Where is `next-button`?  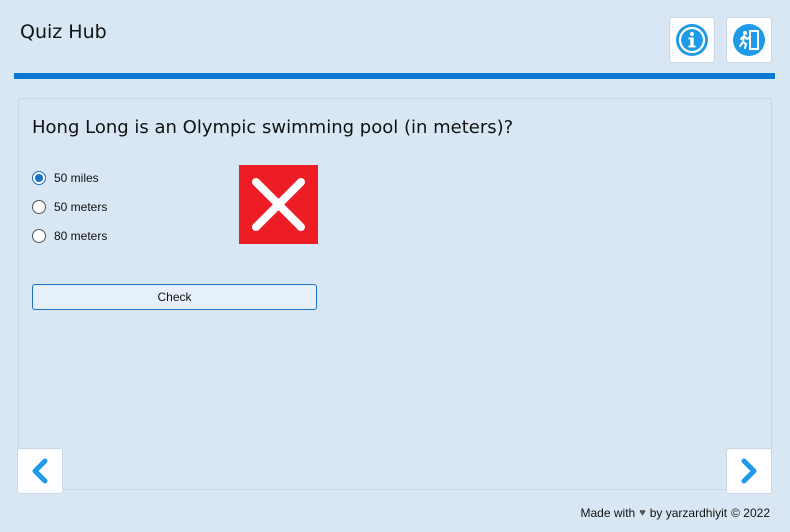 next-button is located at coordinates (749, 471).